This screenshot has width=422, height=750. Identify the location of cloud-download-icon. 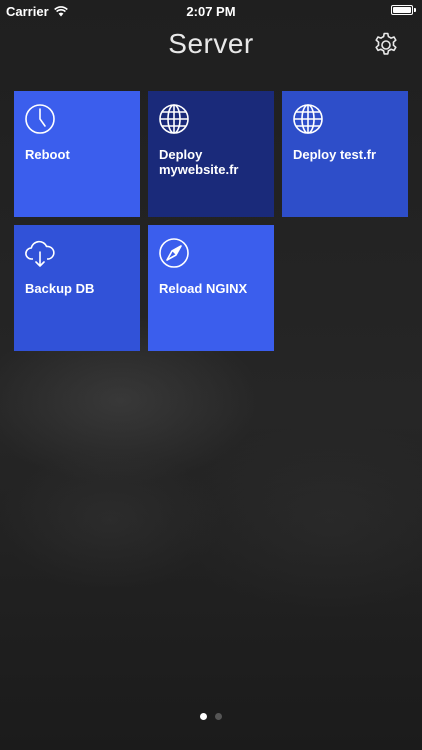
(40, 253).